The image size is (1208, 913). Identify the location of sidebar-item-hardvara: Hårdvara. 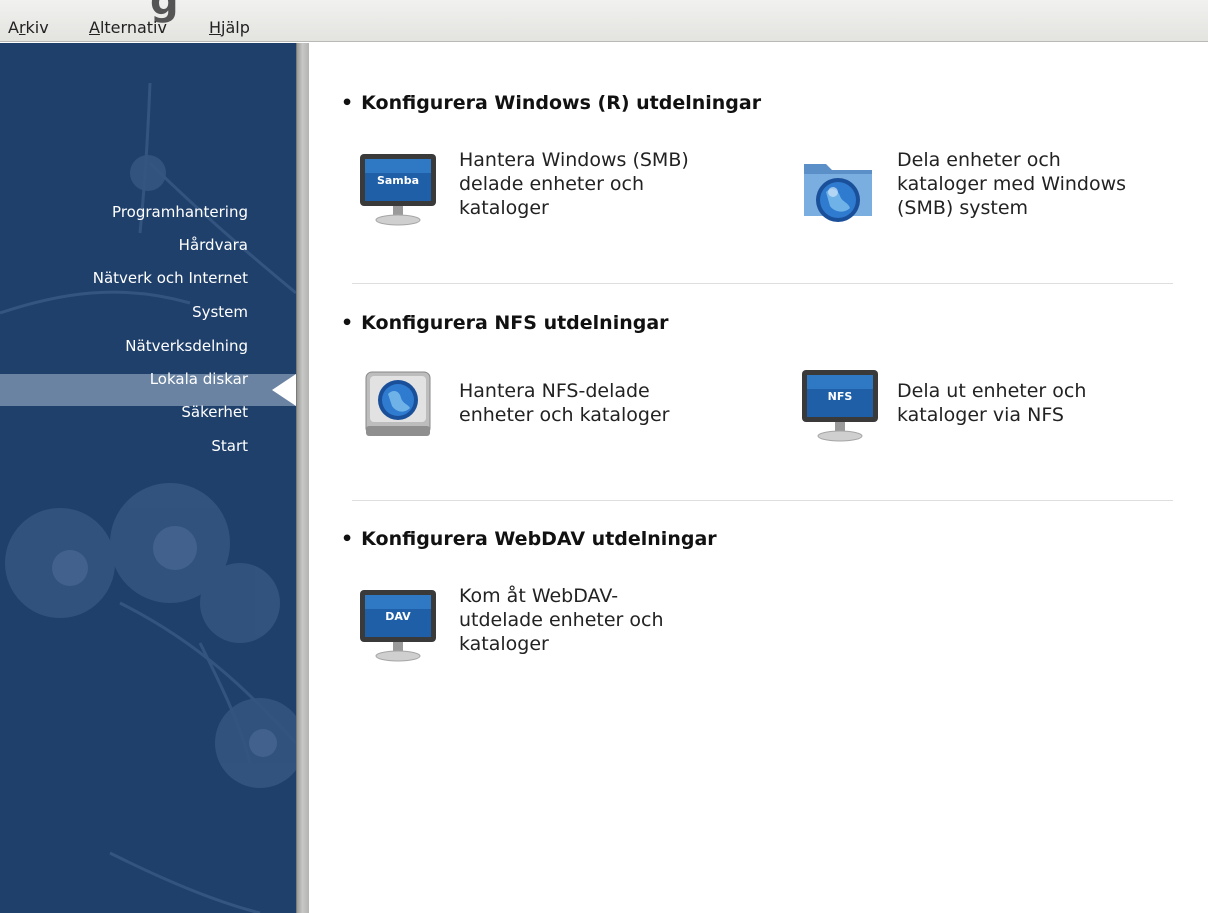
(124, 245).